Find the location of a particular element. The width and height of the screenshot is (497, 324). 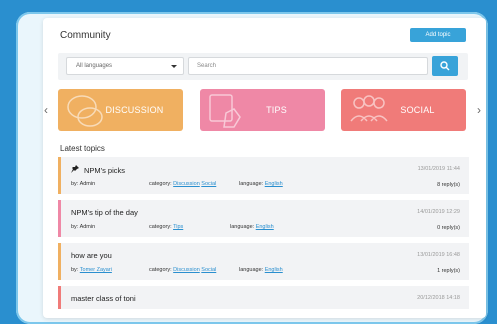

carousel-prev-arrow: ‹ is located at coordinates (46, 110).